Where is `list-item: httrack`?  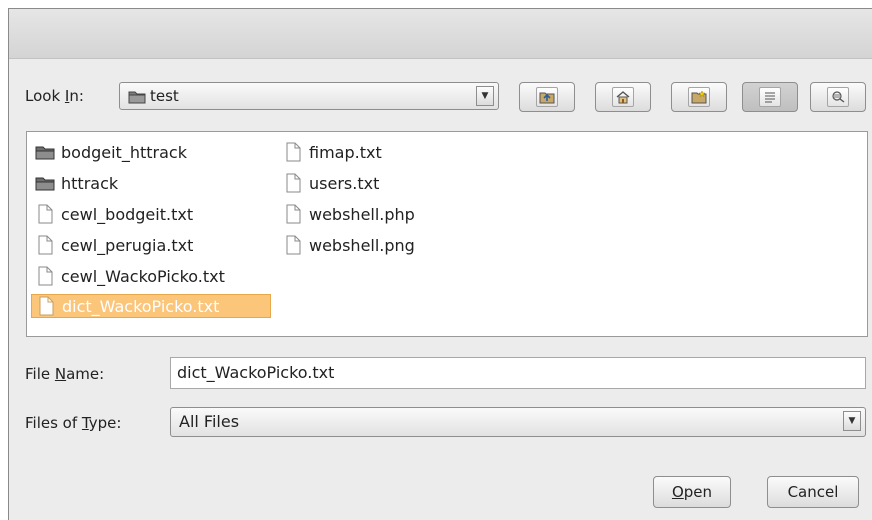
list-item: httrack is located at coordinates (76, 183).